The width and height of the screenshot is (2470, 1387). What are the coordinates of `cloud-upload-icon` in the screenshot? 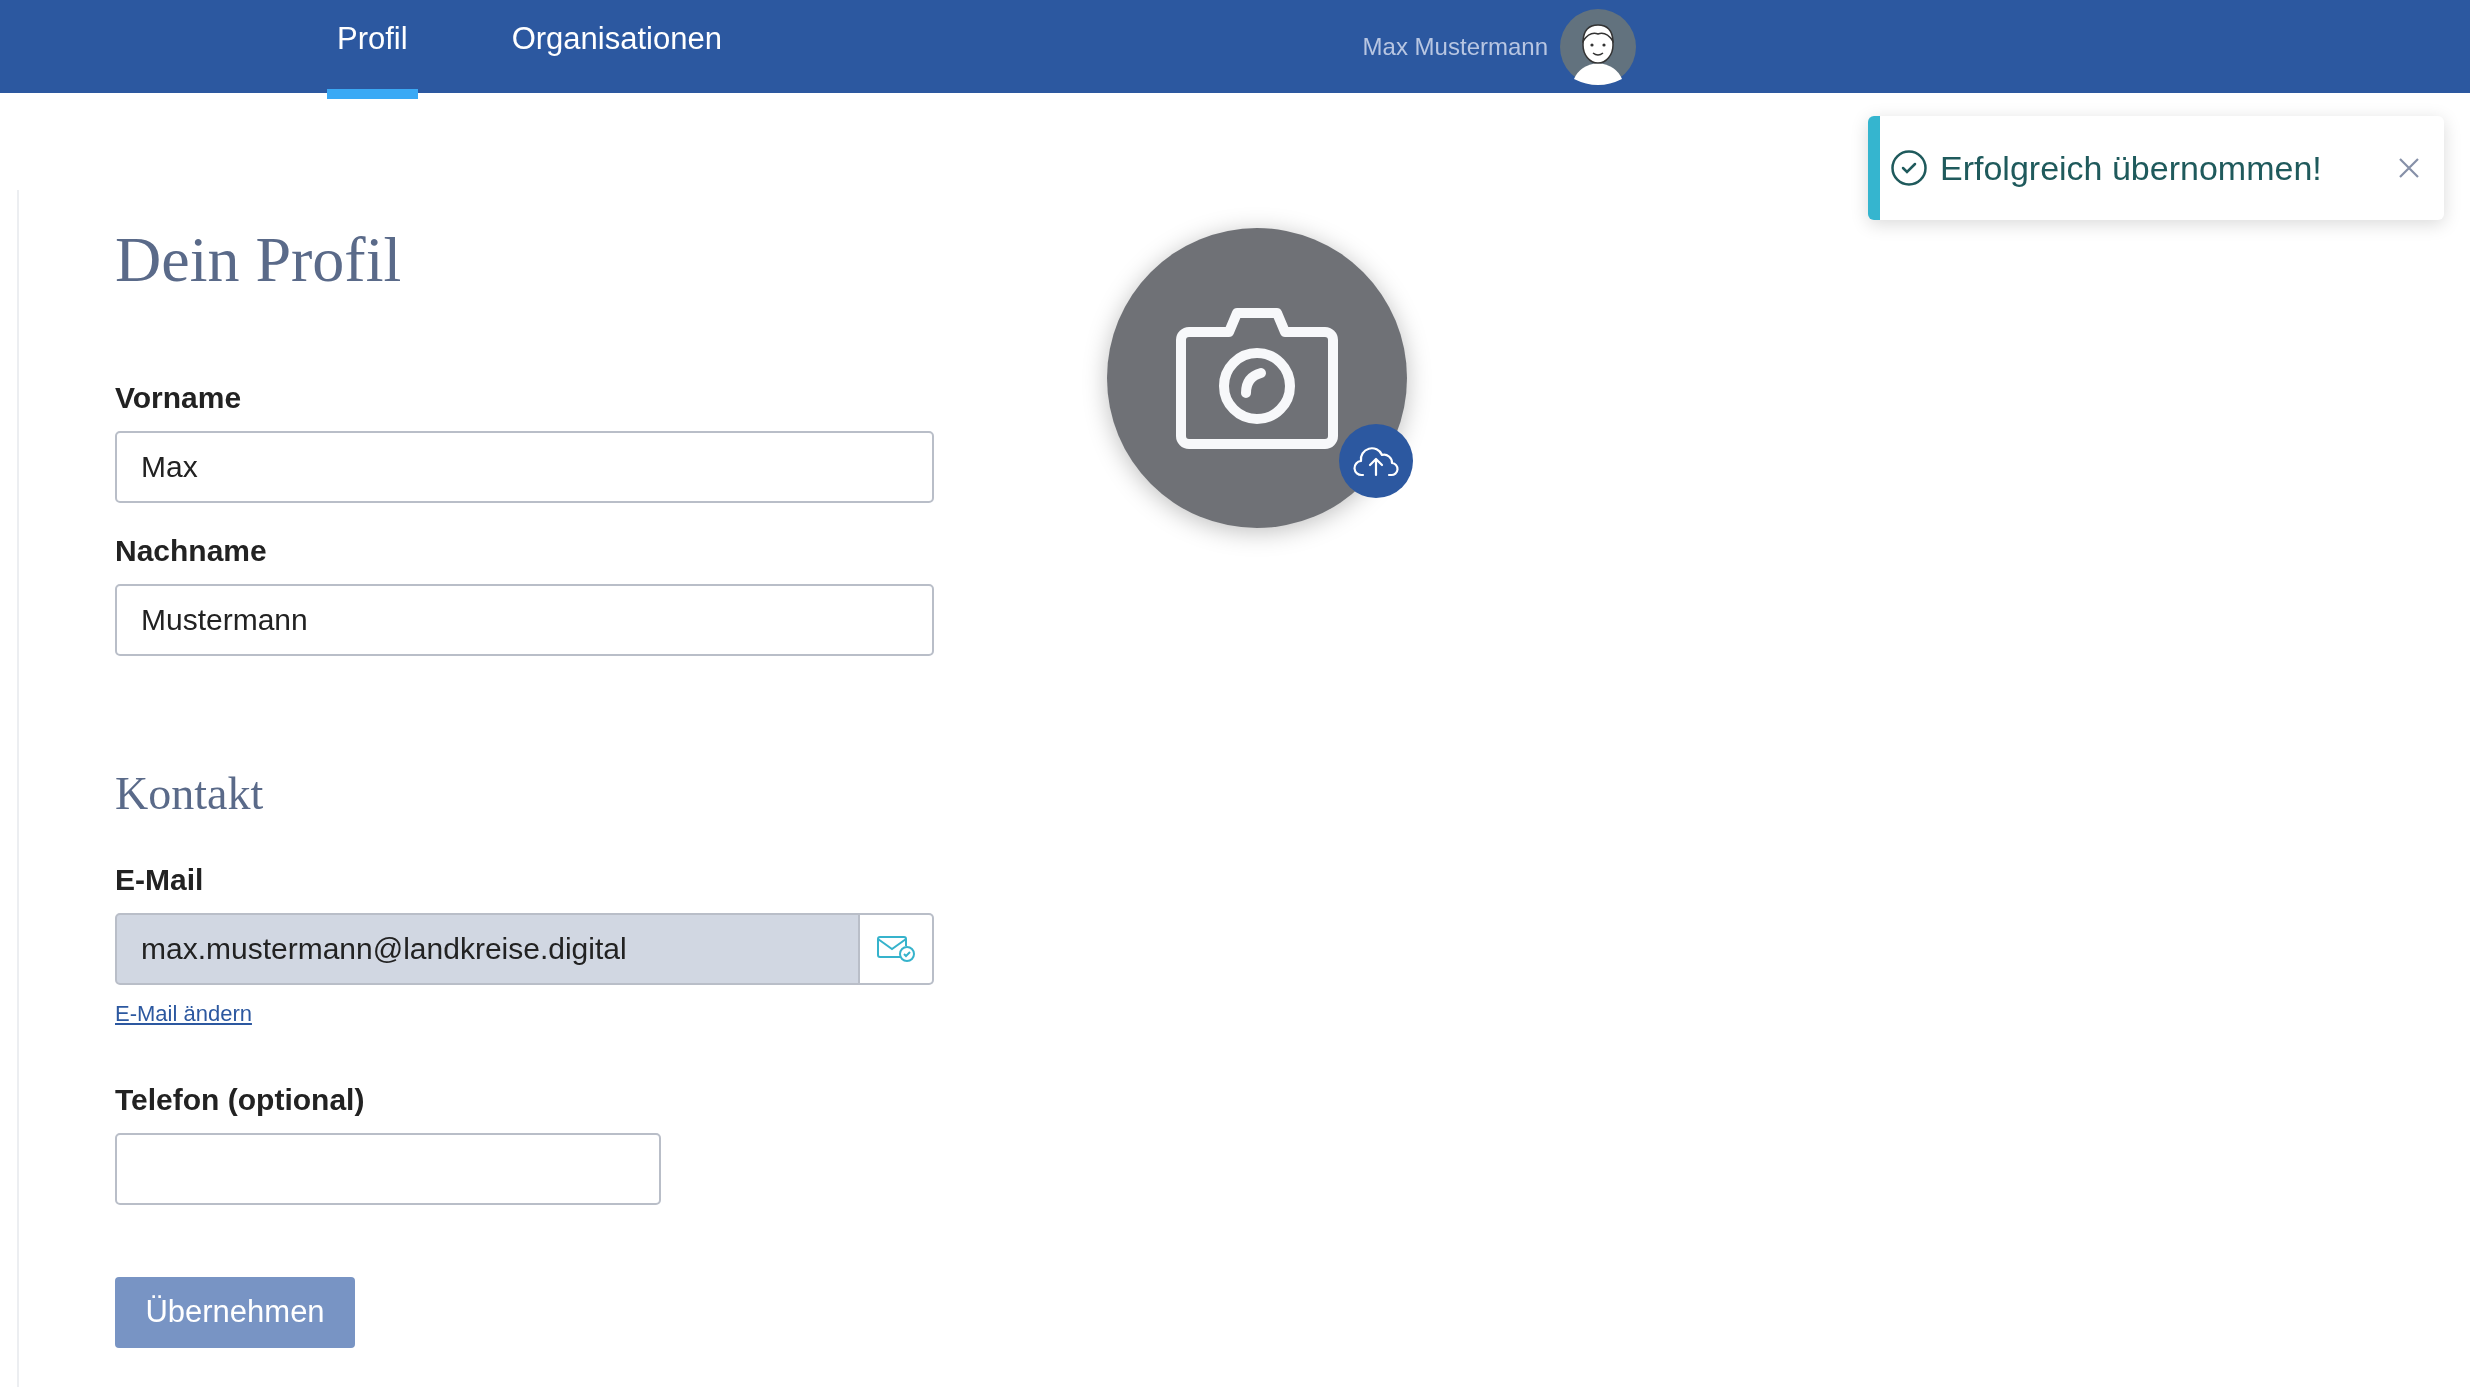 It's located at (1376, 461).